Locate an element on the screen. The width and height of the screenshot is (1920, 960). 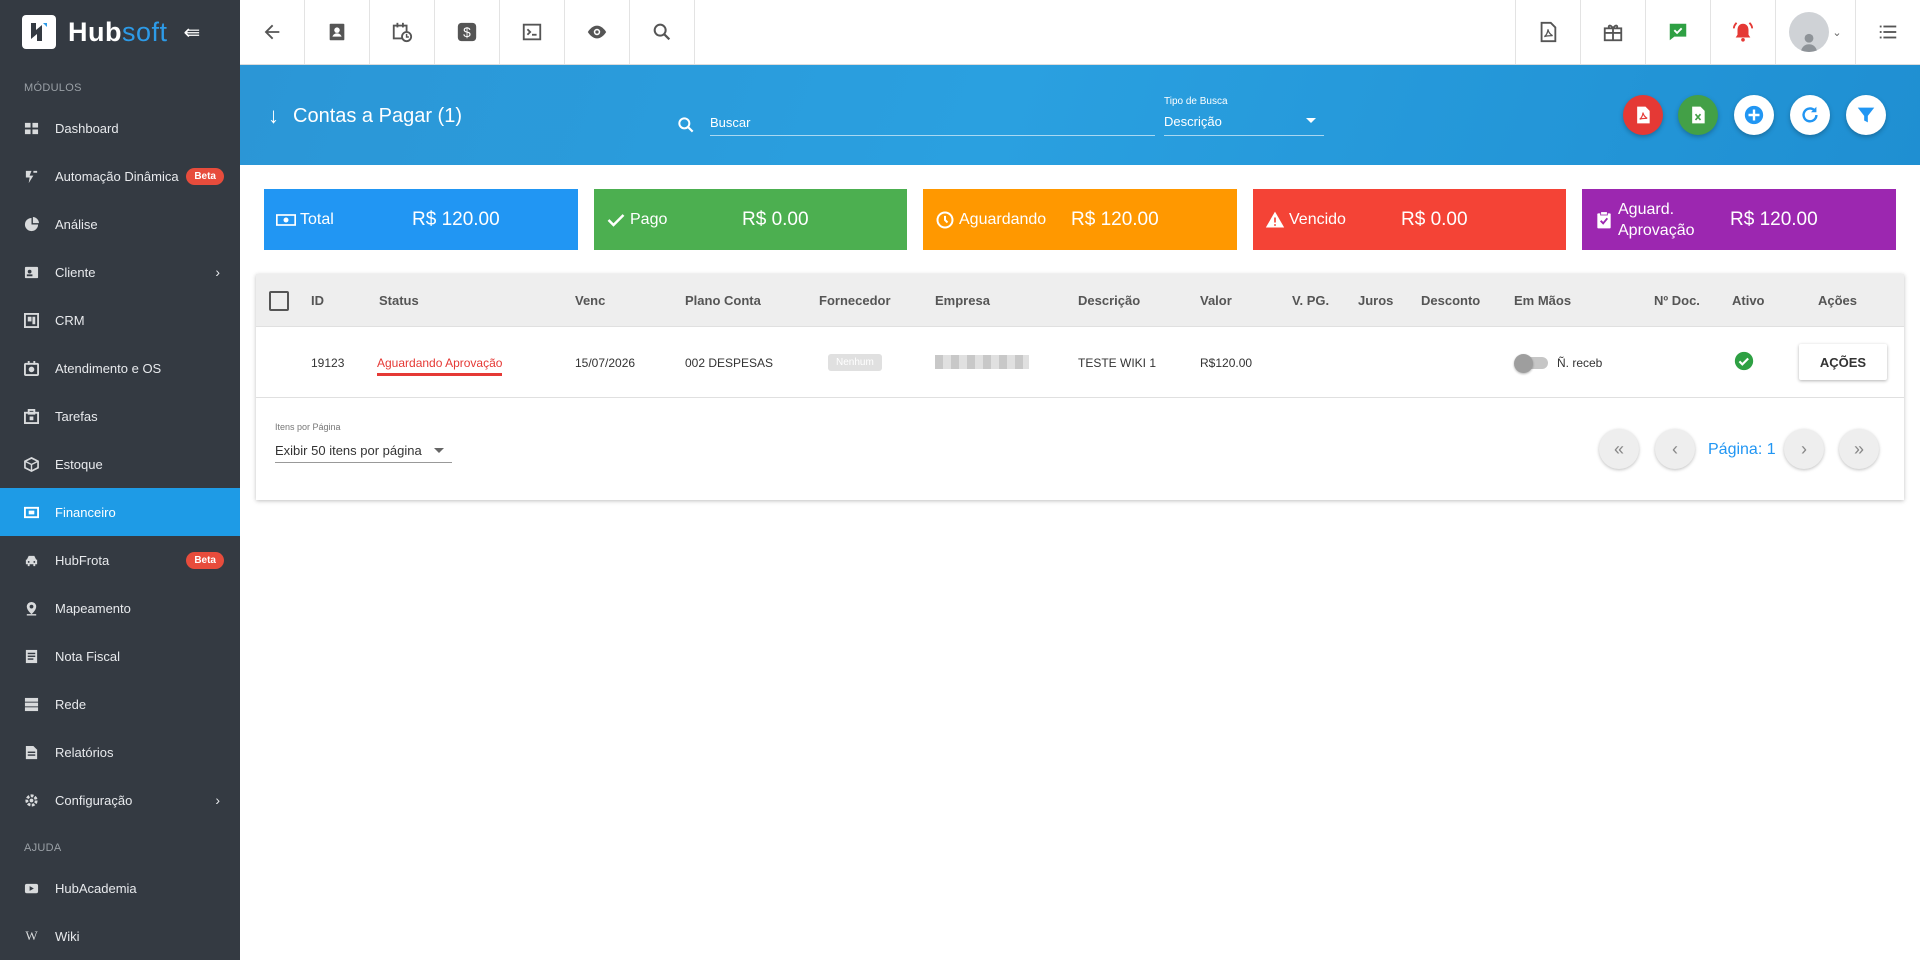
back-button is located at coordinates (272, 32).